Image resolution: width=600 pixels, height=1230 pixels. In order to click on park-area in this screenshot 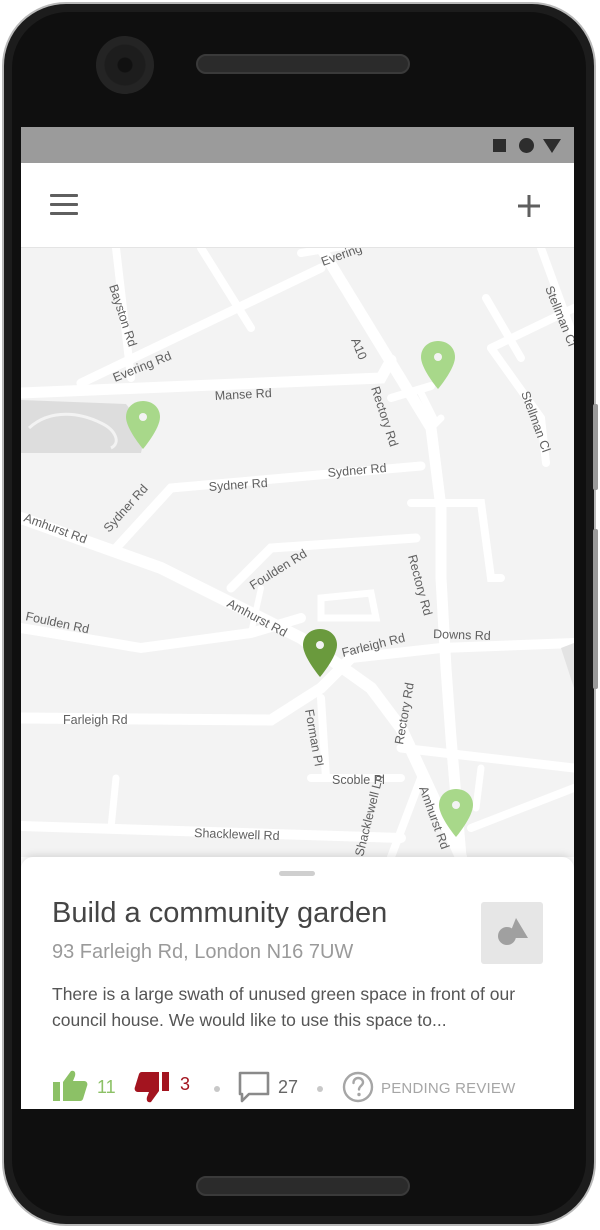, I will do `click(83, 426)`.